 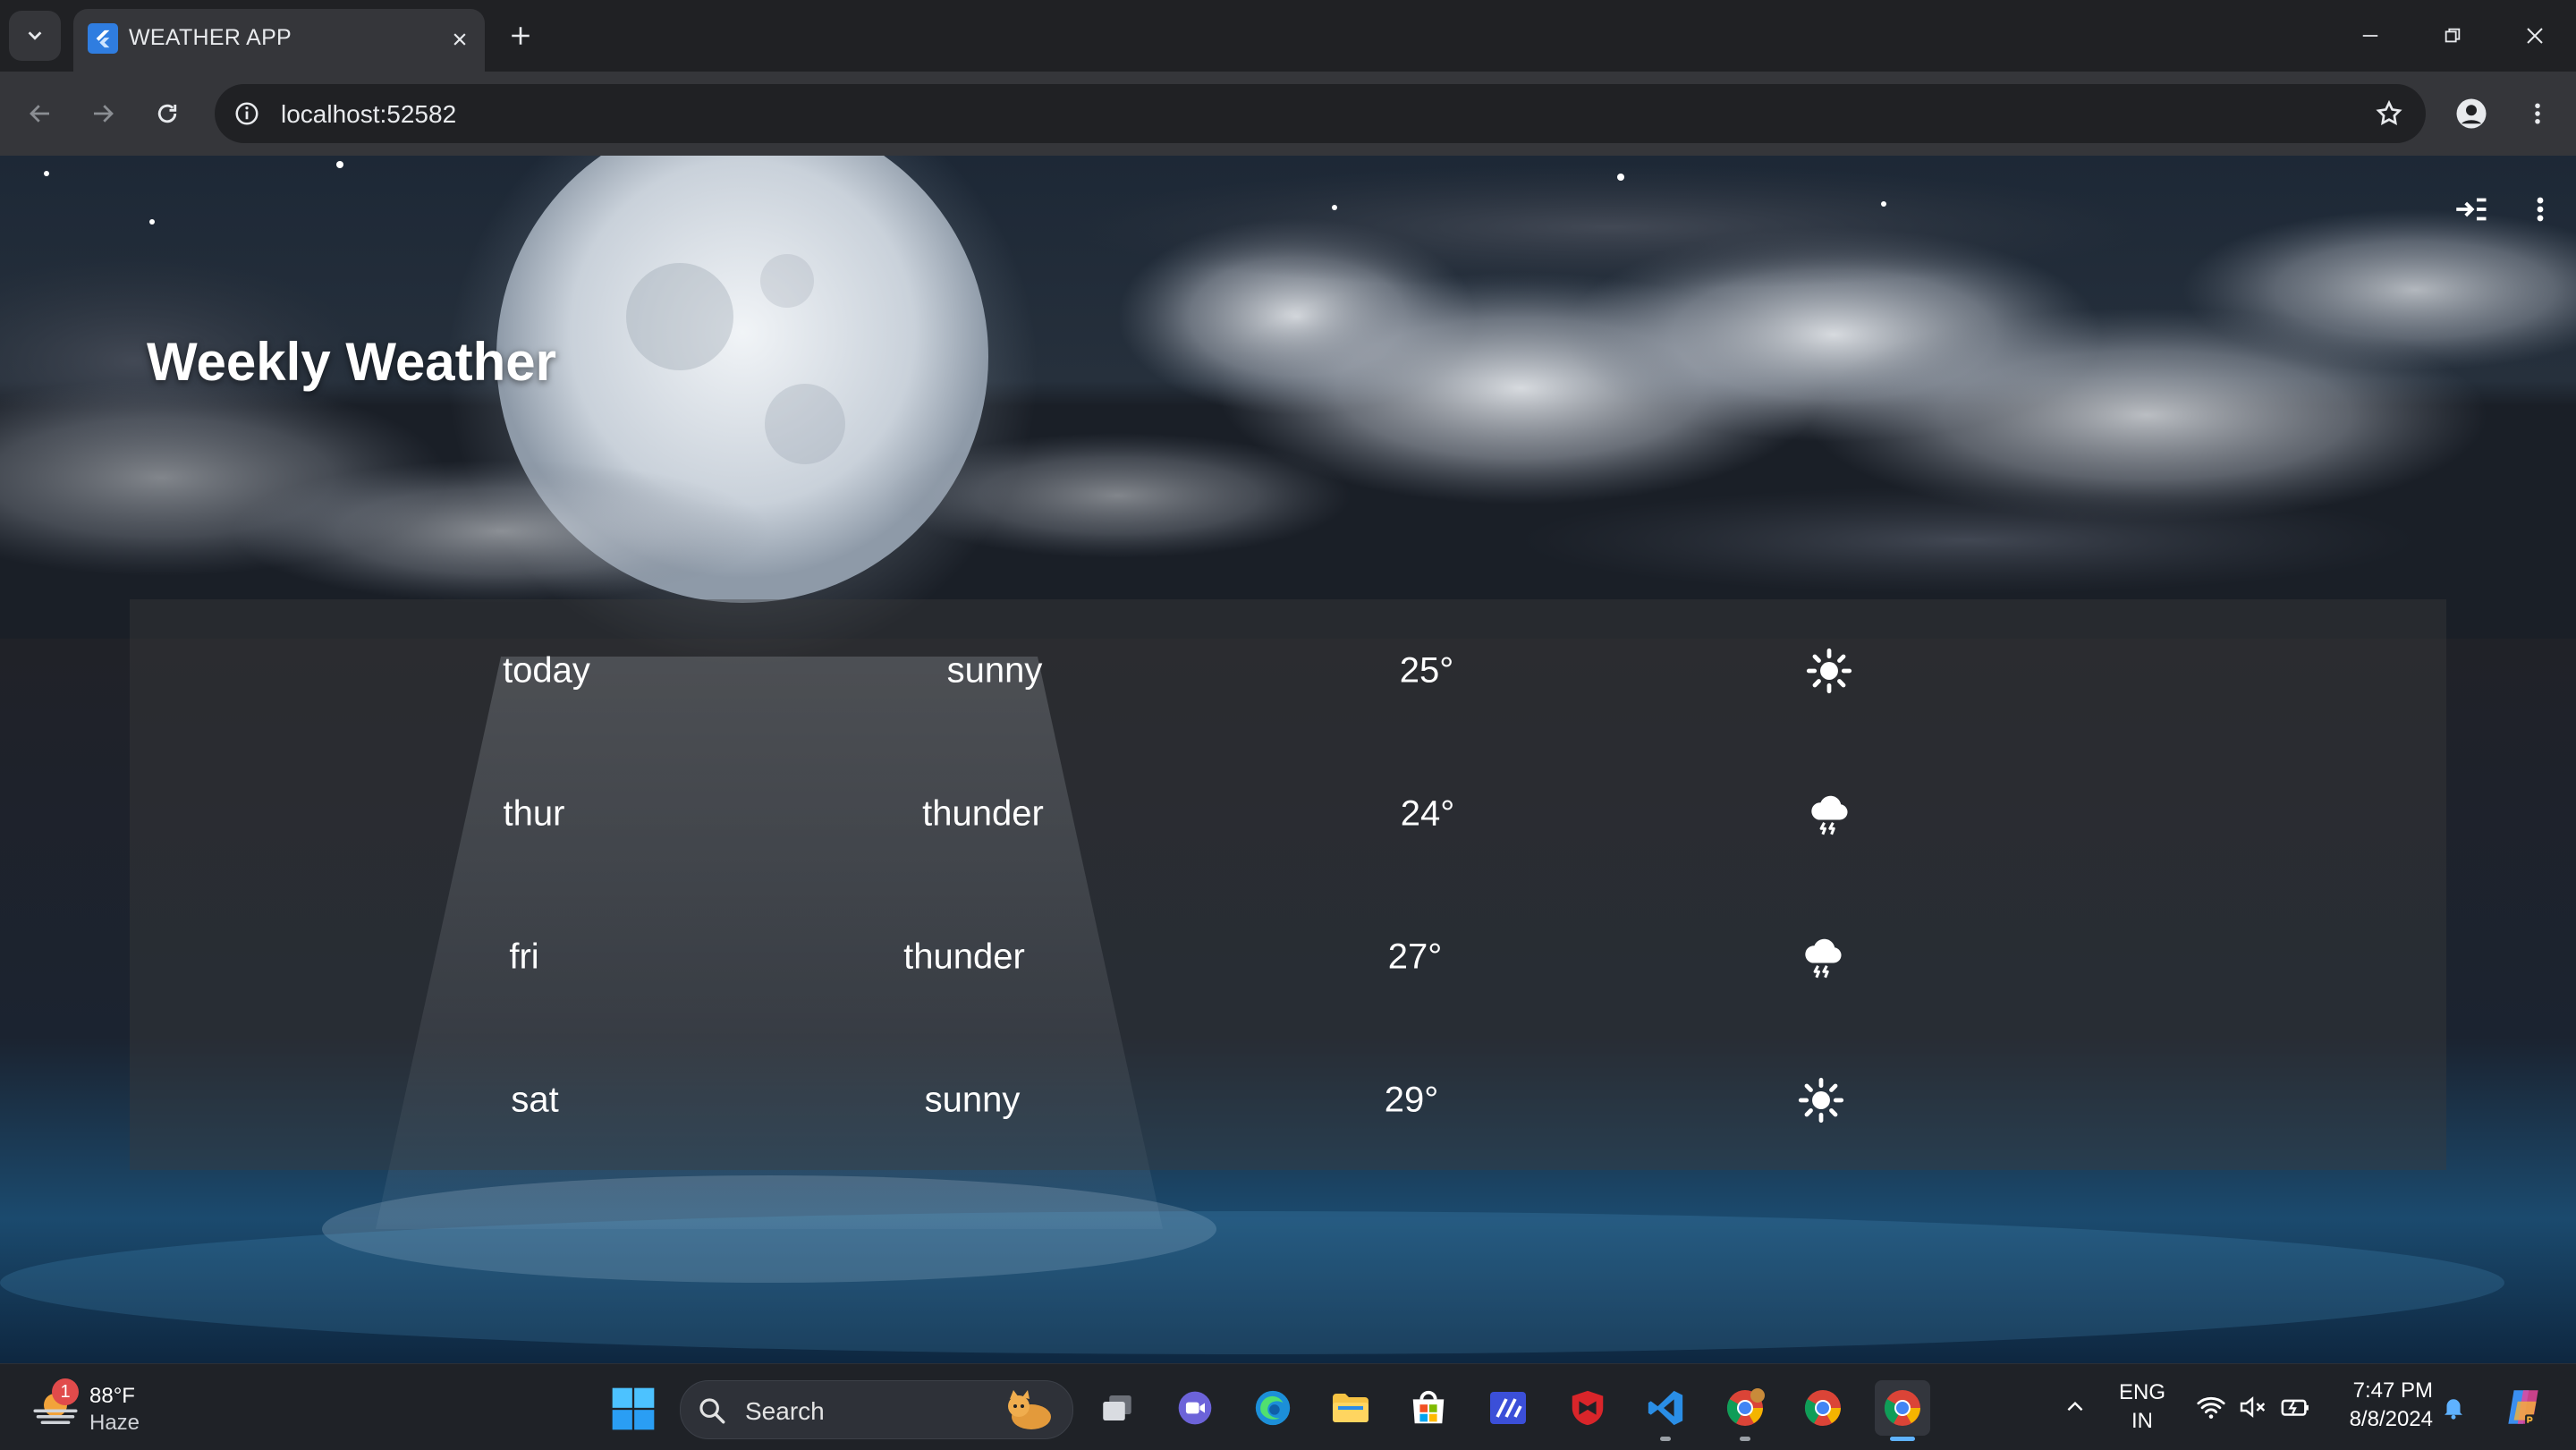 What do you see at coordinates (1426, 670) in the screenshot?
I see `forecast-temperature: 25°` at bounding box center [1426, 670].